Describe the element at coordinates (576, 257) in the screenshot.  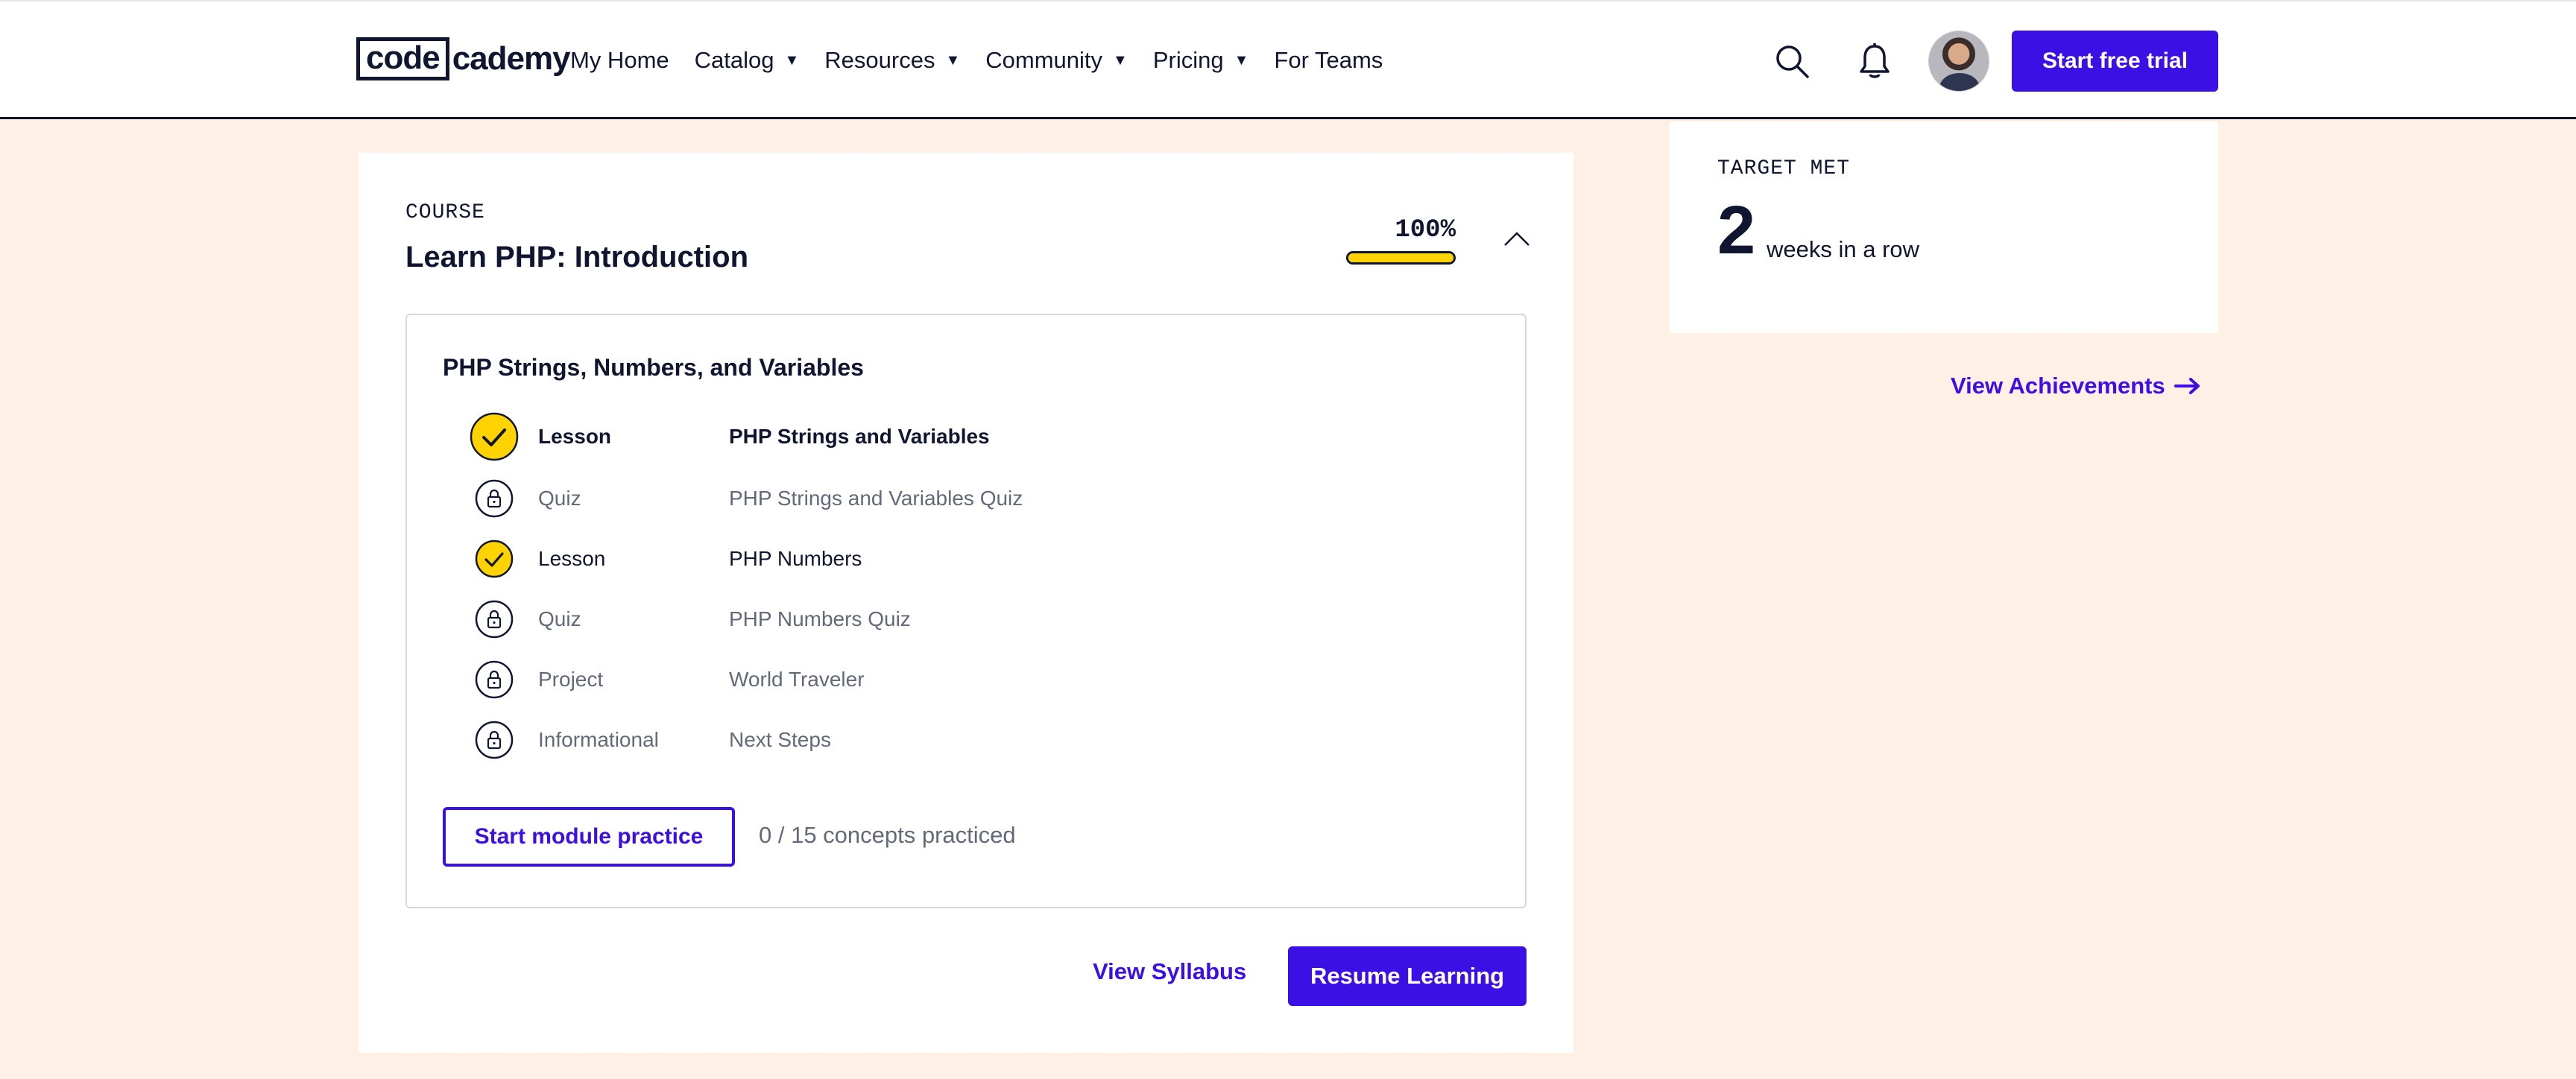
I see `course-title: Learn PHP: Introduction` at that location.